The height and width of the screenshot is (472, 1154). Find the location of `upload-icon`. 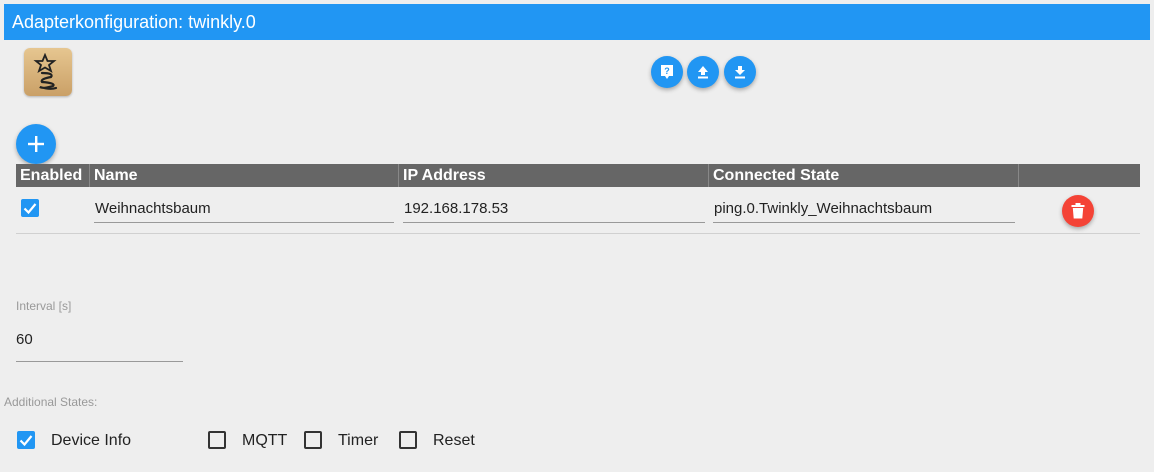

upload-icon is located at coordinates (703, 72).